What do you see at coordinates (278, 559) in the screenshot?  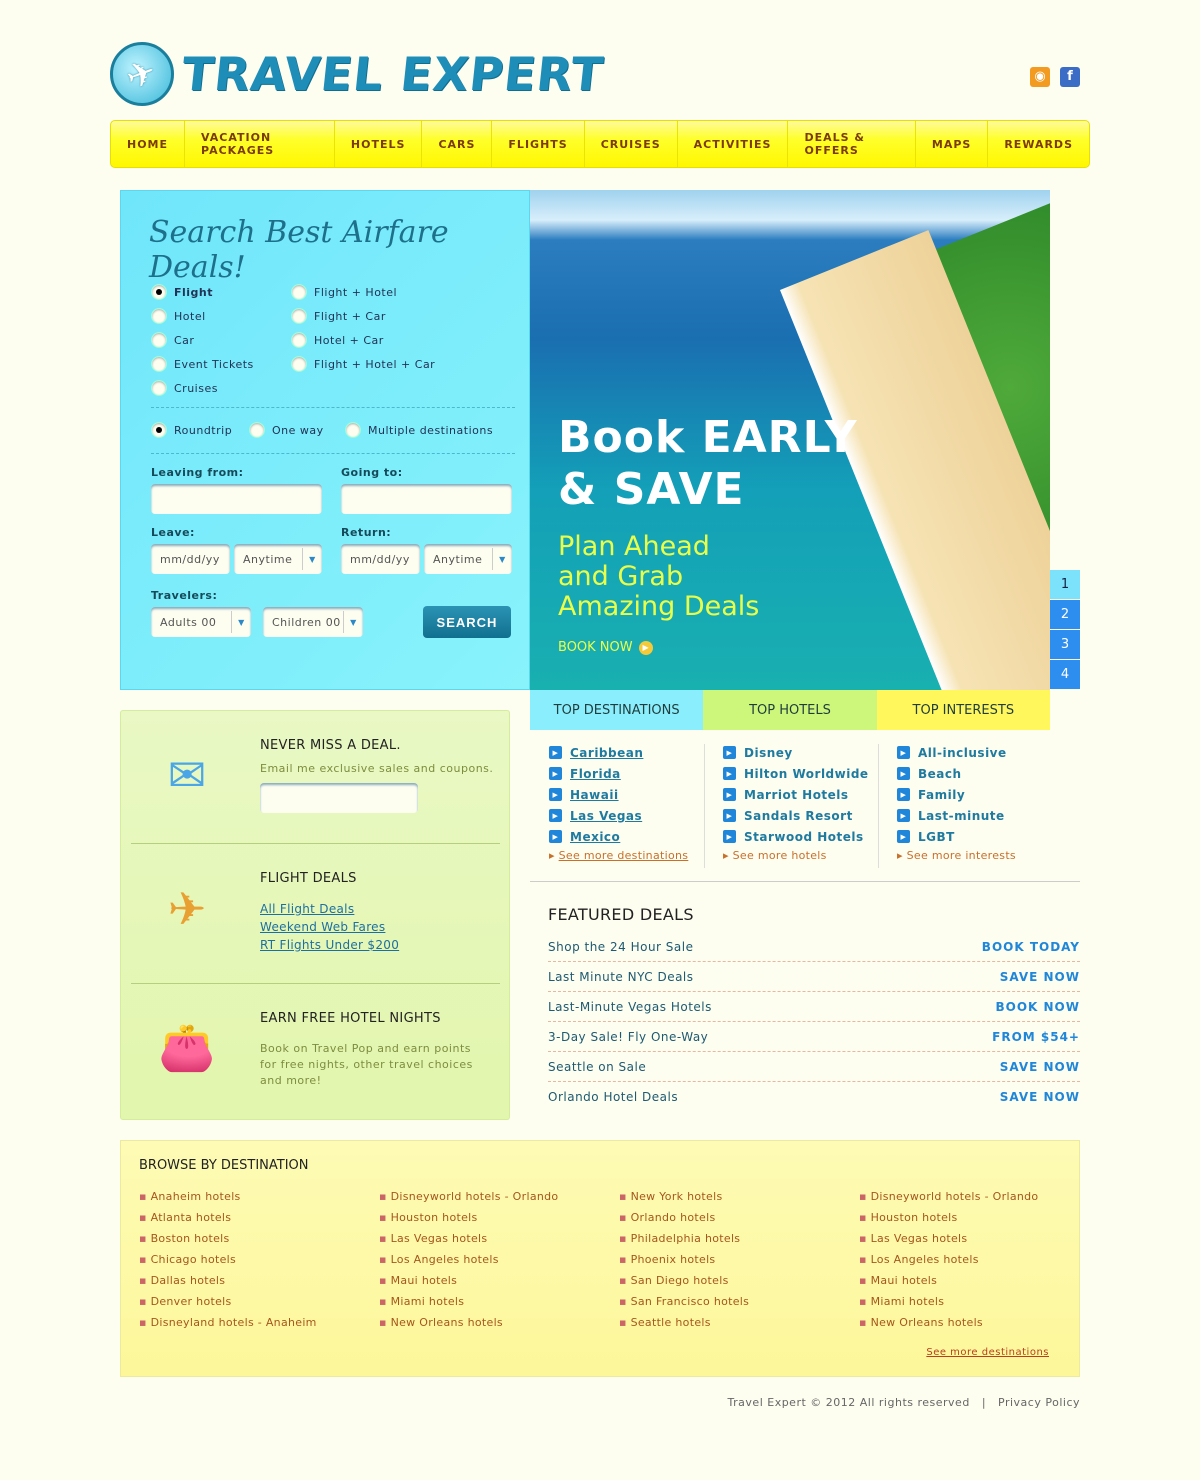 I see `leave-time-select: Anytime ▼` at bounding box center [278, 559].